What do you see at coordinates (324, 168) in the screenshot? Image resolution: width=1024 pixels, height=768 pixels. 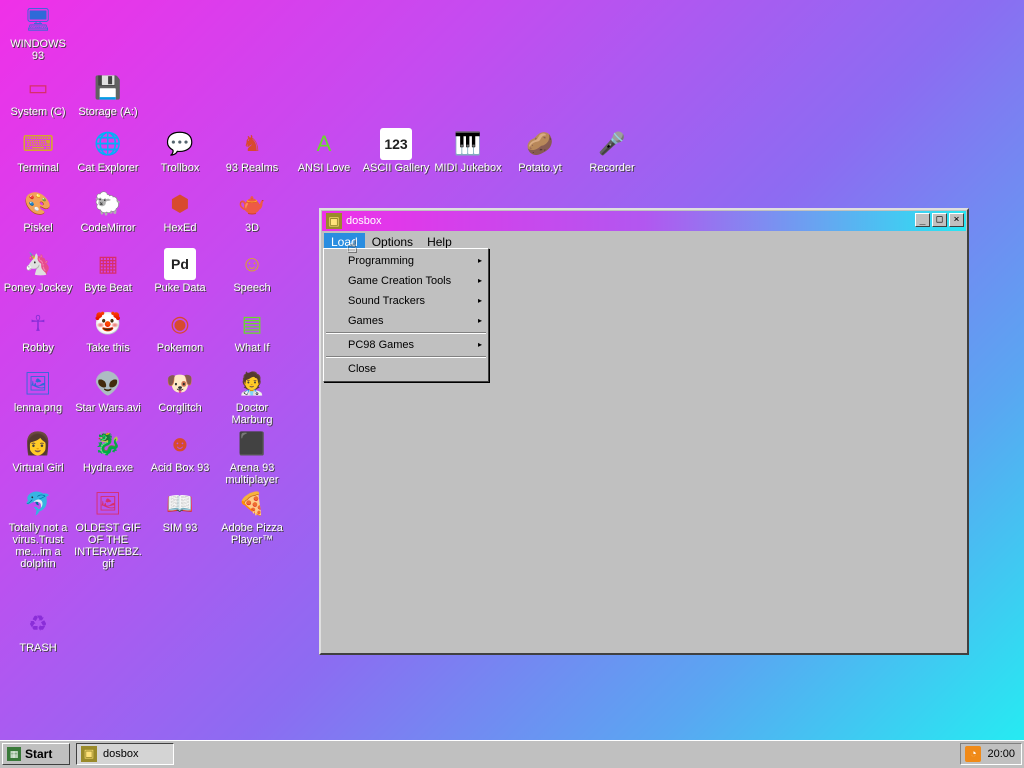 I see `desktop-icon-label: ANSI Love` at bounding box center [324, 168].